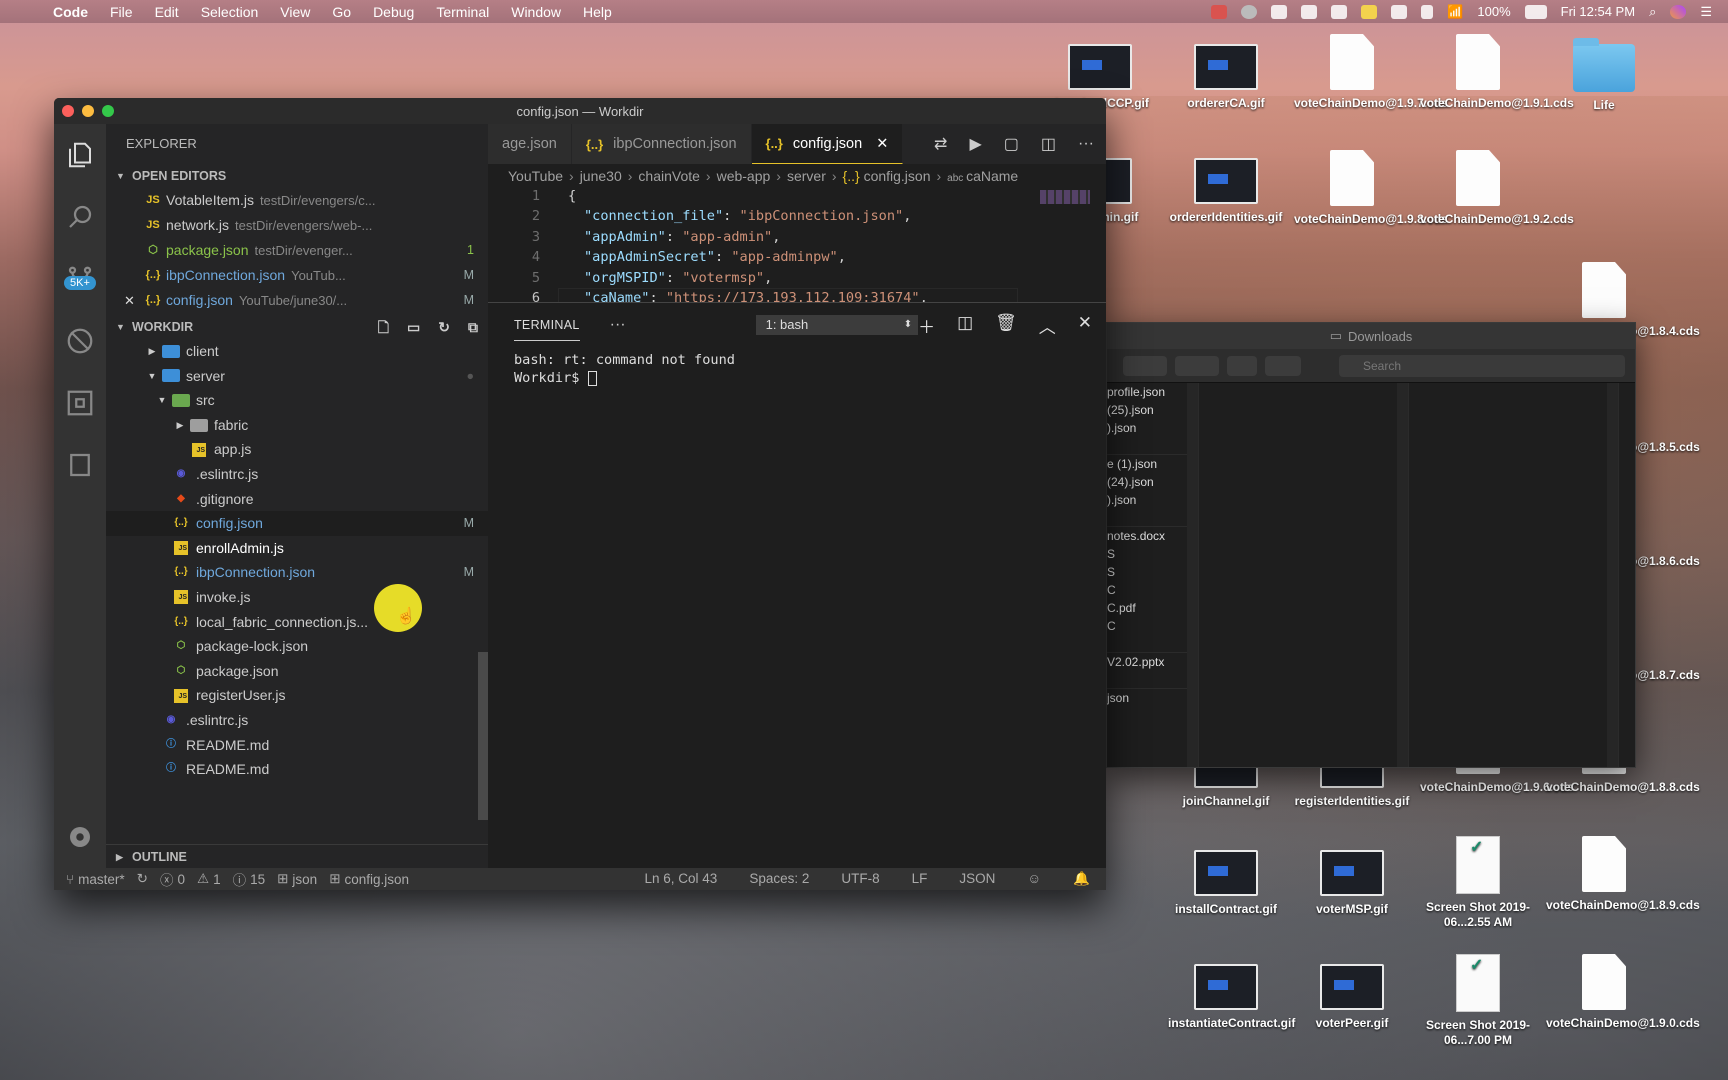 The width and height of the screenshot is (1728, 1080). I want to click on breadcrumb-item: chainVote, so click(669, 176).